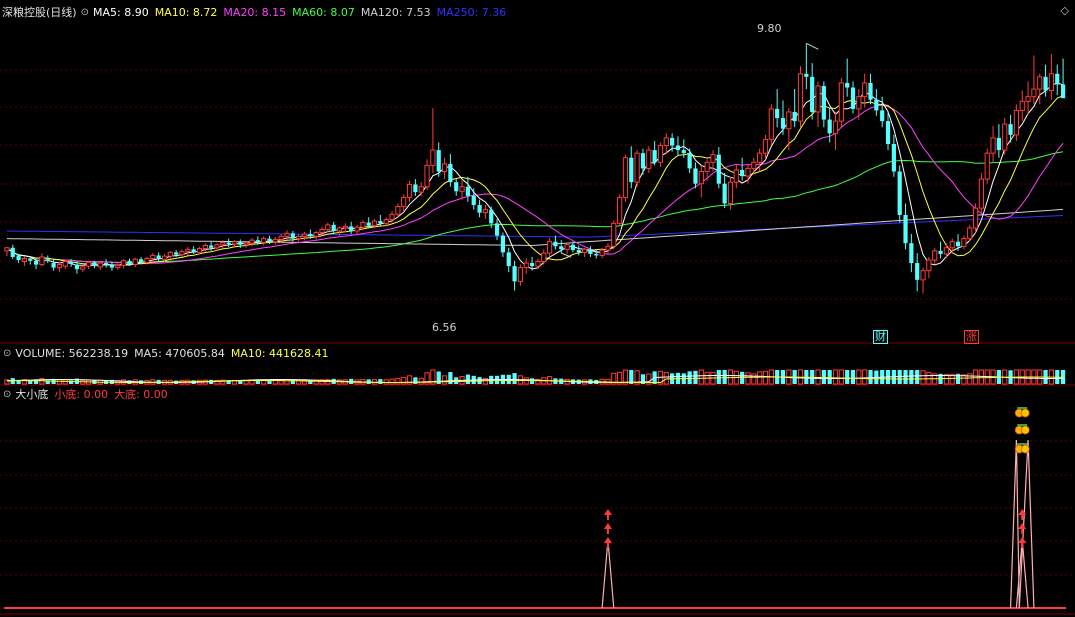 The height and width of the screenshot is (617, 1075). I want to click on volume-ma5: MA5: 470605.84, so click(179, 353).